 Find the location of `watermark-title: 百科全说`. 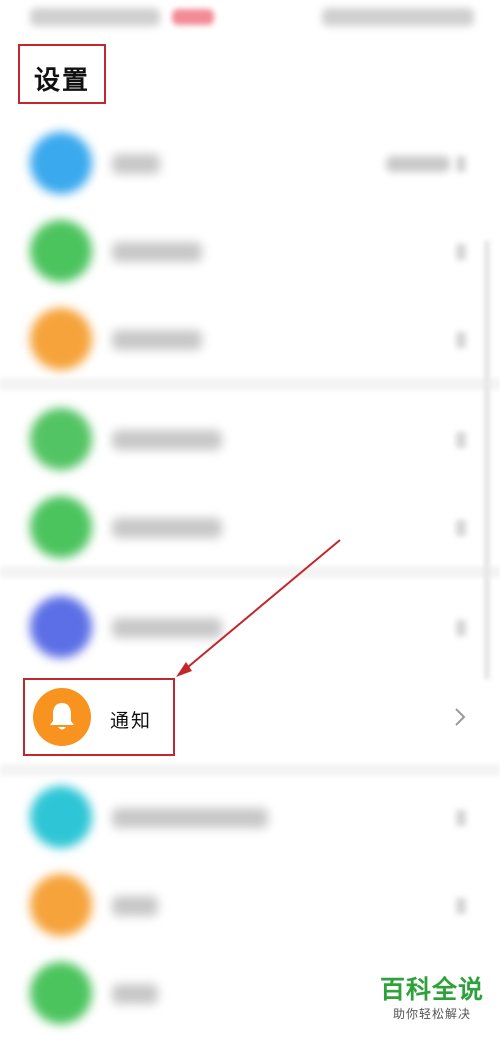

watermark-title: 百科全说 is located at coordinates (431, 989).